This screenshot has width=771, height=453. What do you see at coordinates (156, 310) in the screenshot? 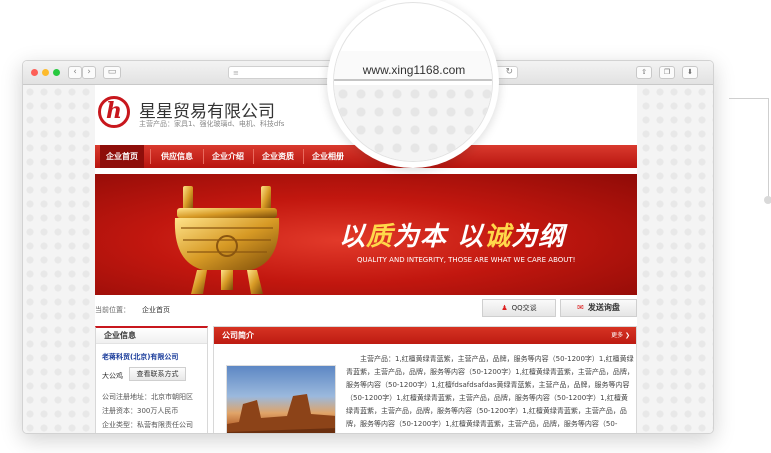
I see `breadcrumb-current: 企业首页` at bounding box center [156, 310].